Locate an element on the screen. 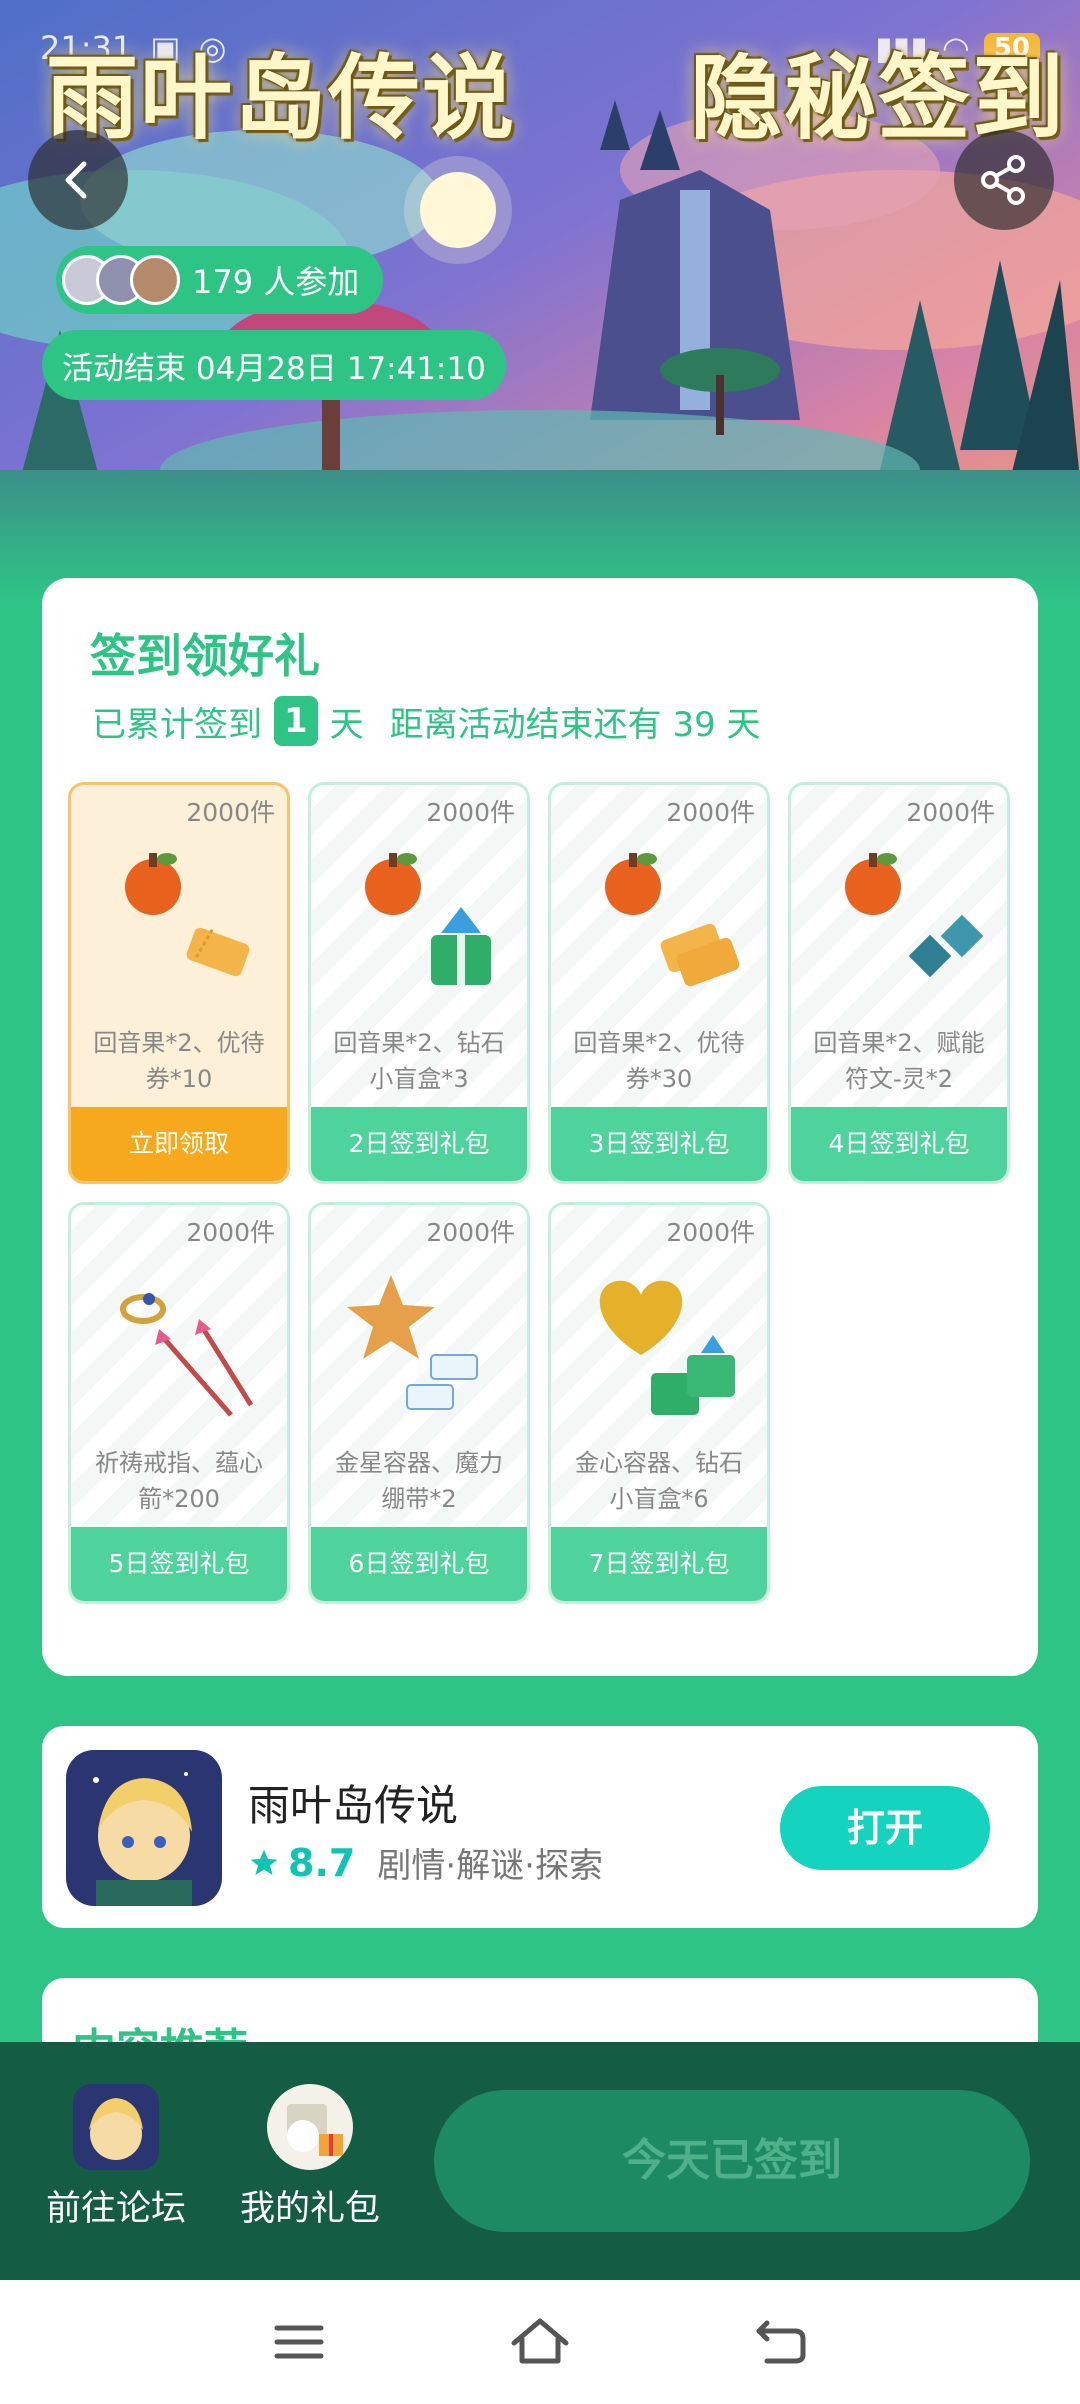 The image size is (1080, 2404). participants-badge: 179 人参加 is located at coordinates (220, 280).